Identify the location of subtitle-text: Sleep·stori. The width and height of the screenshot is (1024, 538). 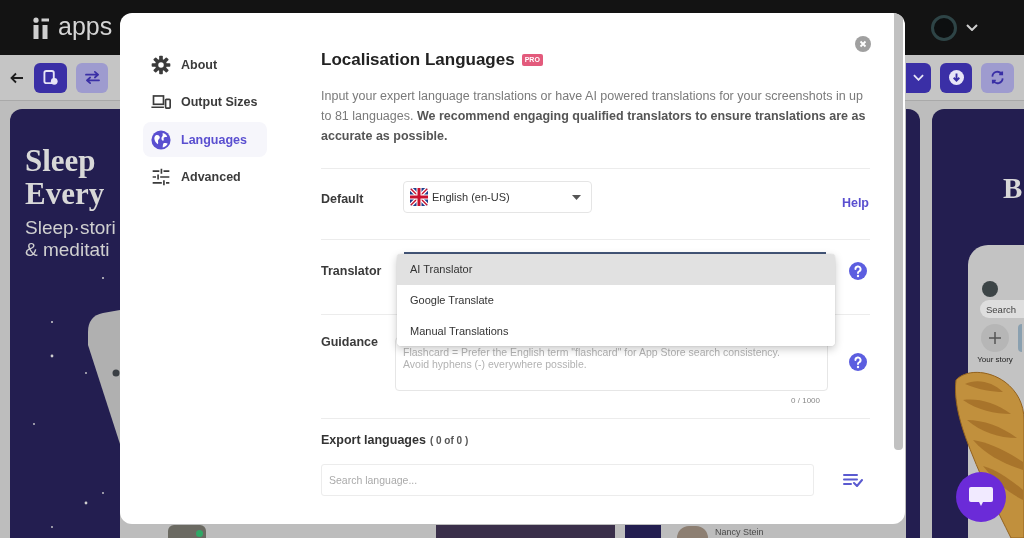
(71, 228).